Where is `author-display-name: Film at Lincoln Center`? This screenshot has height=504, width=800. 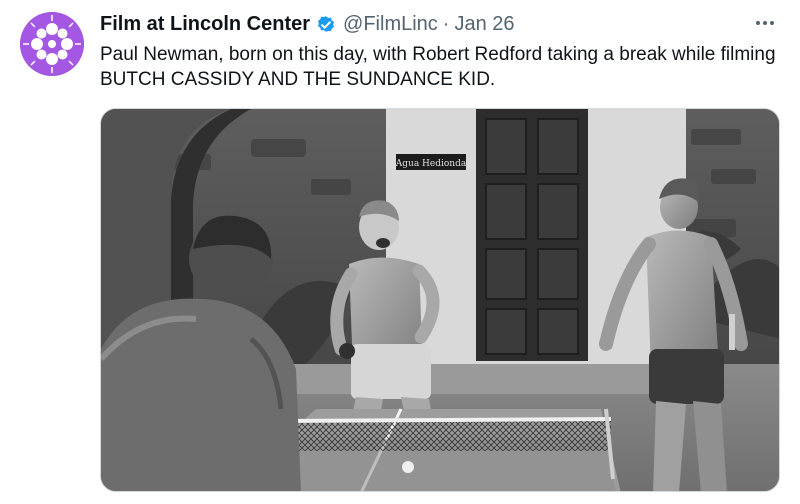
author-display-name: Film at Lincoln Center is located at coordinates (205, 24).